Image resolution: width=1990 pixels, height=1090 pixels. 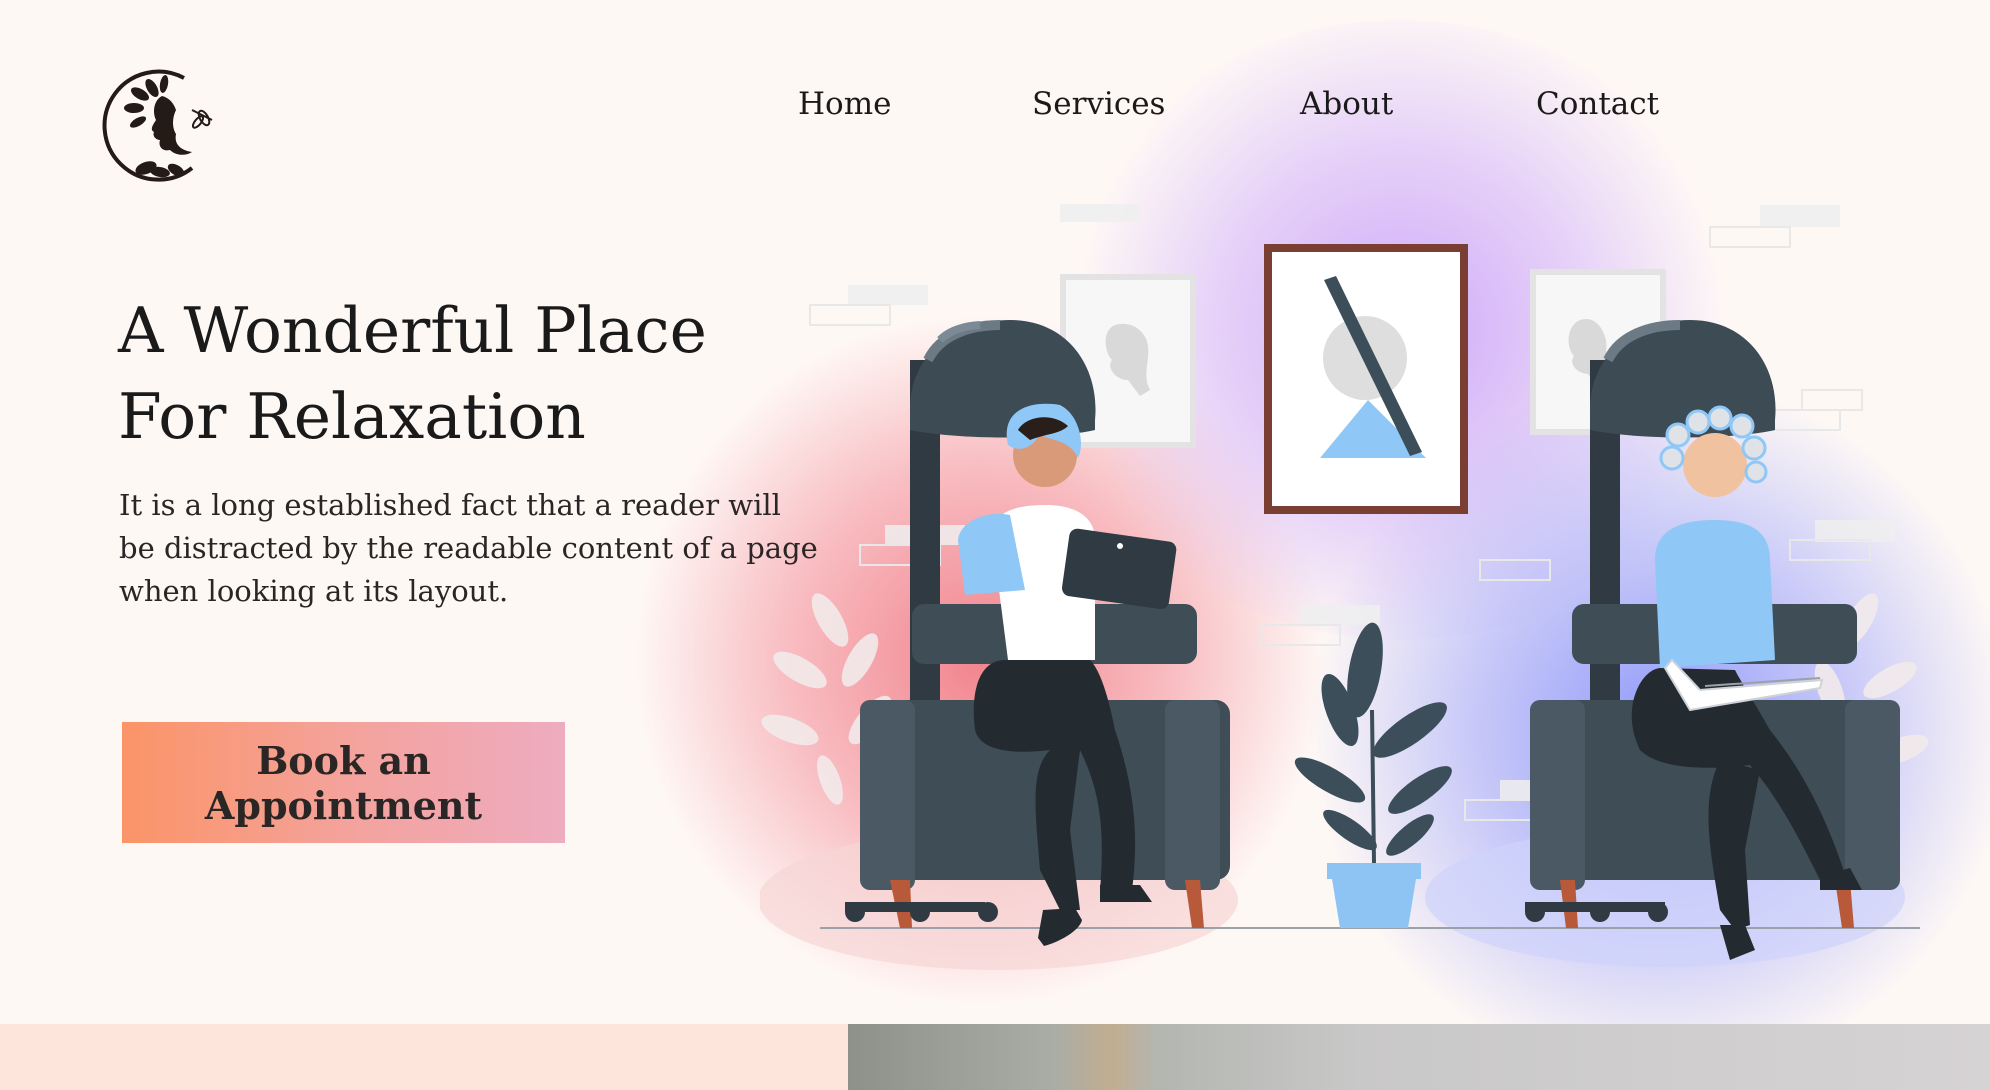 I want to click on nav-item-services: Services, so click(x=1098, y=104).